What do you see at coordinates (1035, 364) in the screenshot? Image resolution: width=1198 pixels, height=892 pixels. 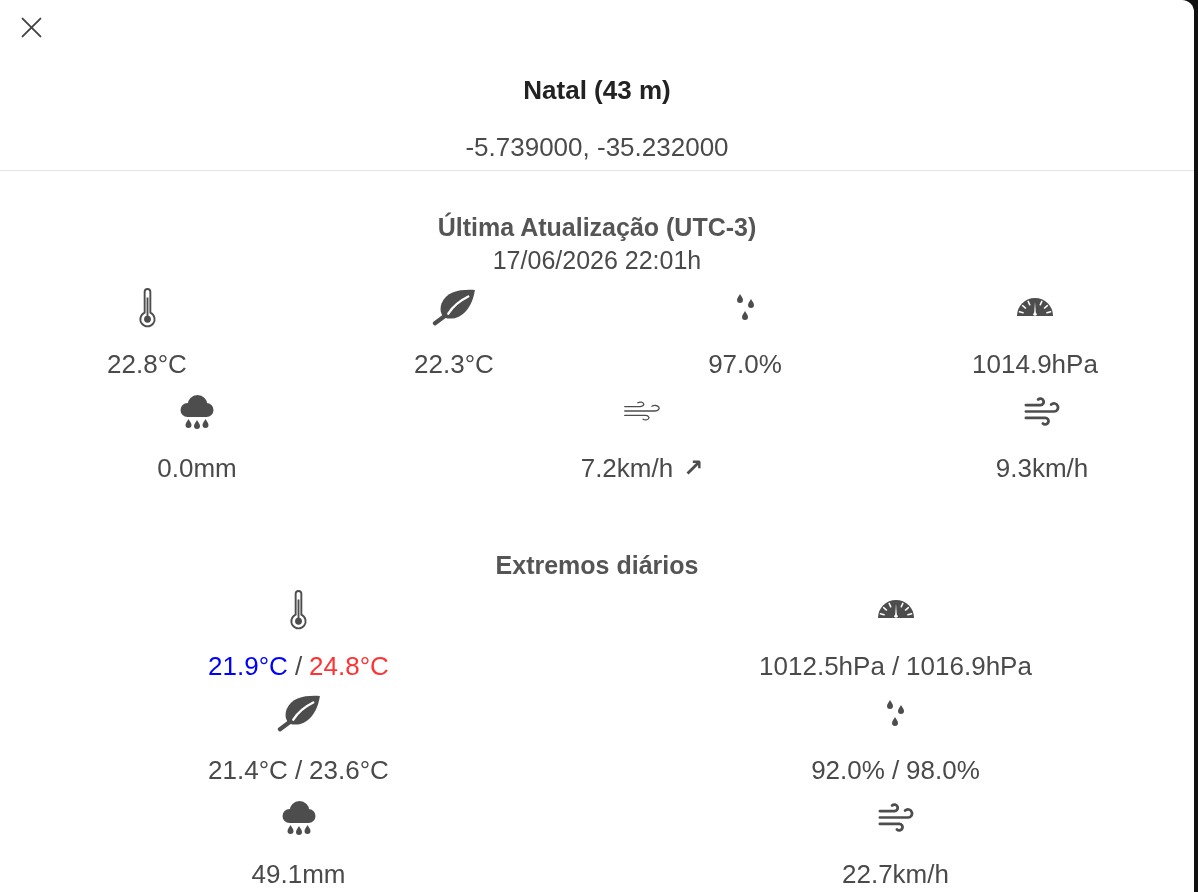 I see `reading-value: 1014.9hPa` at bounding box center [1035, 364].